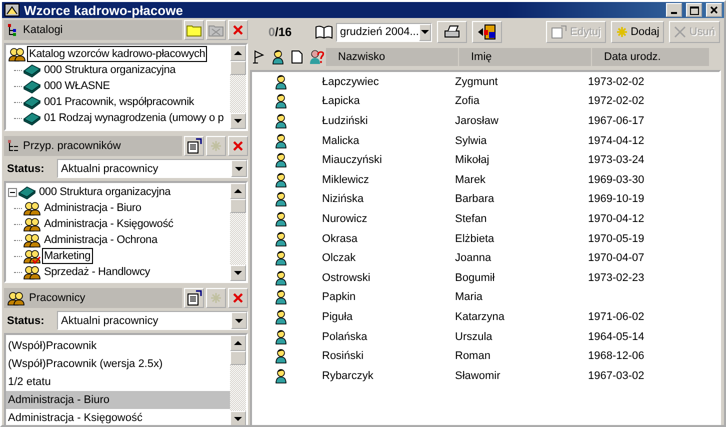 The width and height of the screenshot is (726, 427). What do you see at coordinates (650, 57) in the screenshot?
I see `column-header: Data urodz.` at bounding box center [650, 57].